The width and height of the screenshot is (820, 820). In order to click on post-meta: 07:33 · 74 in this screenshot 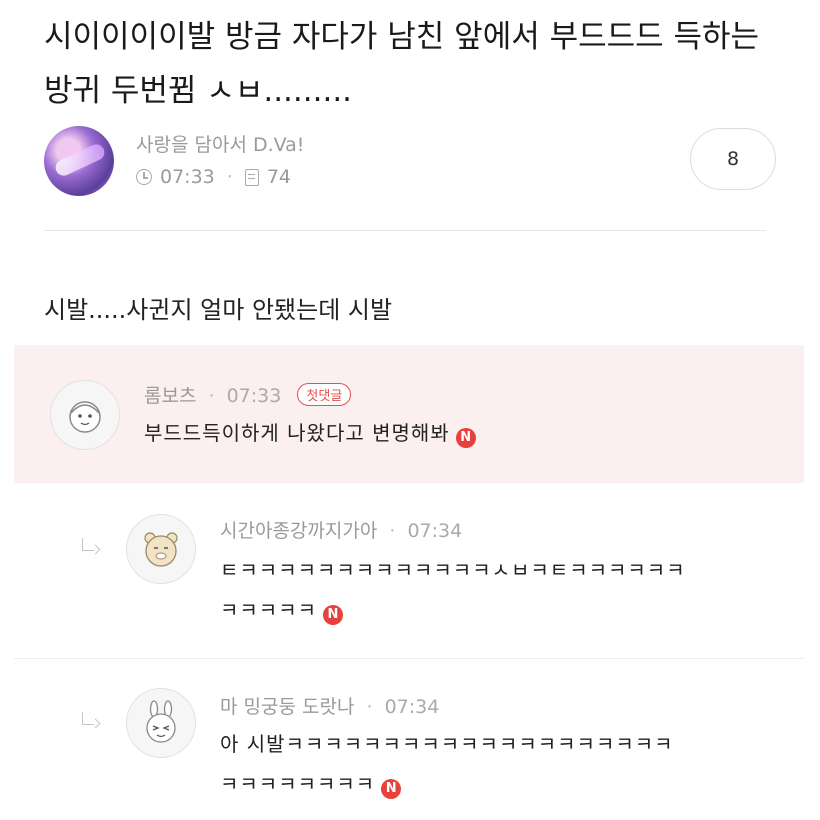, I will do `click(213, 177)`.